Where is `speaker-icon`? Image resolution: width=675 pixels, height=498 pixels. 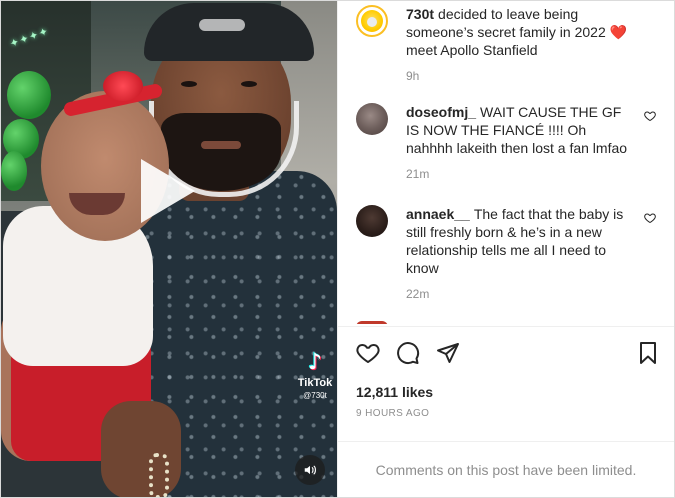 speaker-icon is located at coordinates (310, 470).